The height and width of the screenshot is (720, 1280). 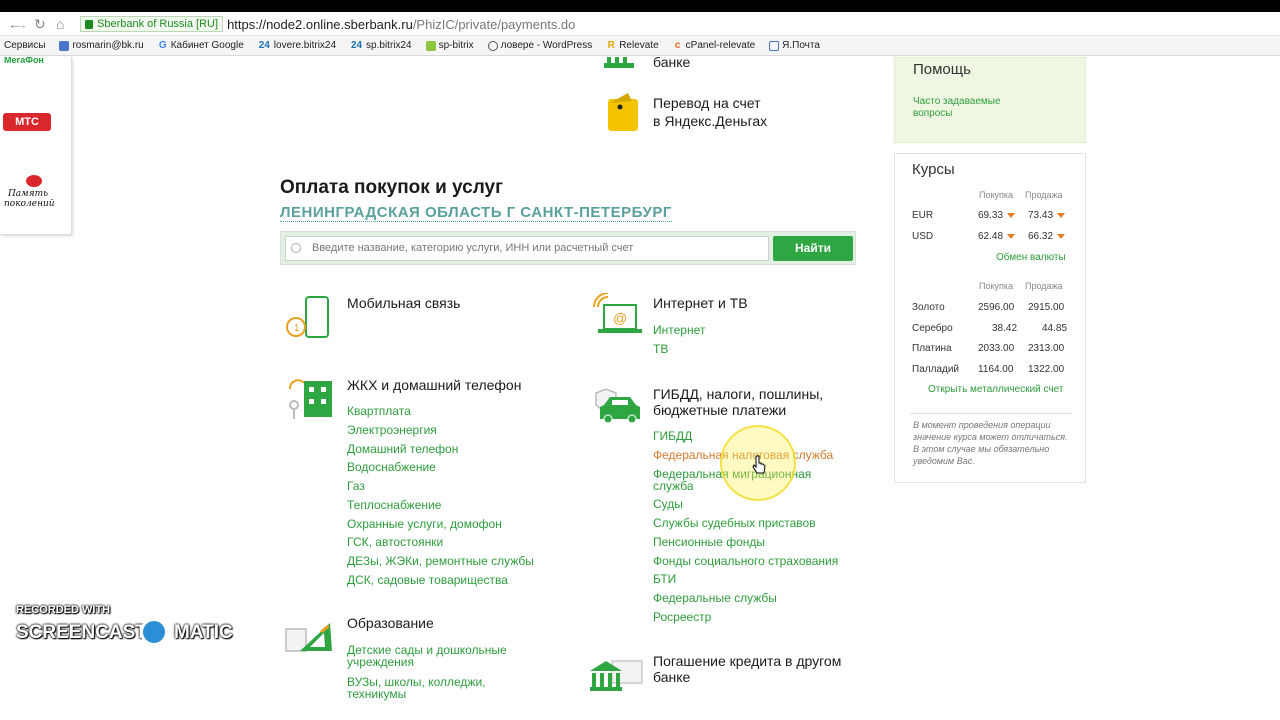 What do you see at coordinates (1047, 236) in the screenshot?
I see `currency-sell: 66.32` at bounding box center [1047, 236].